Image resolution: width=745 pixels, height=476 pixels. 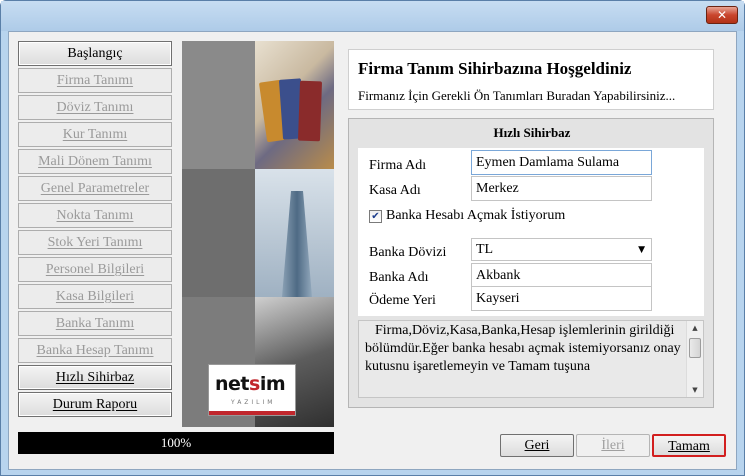 I want to click on banka-adi-label: Banka Adı, so click(x=399, y=277).